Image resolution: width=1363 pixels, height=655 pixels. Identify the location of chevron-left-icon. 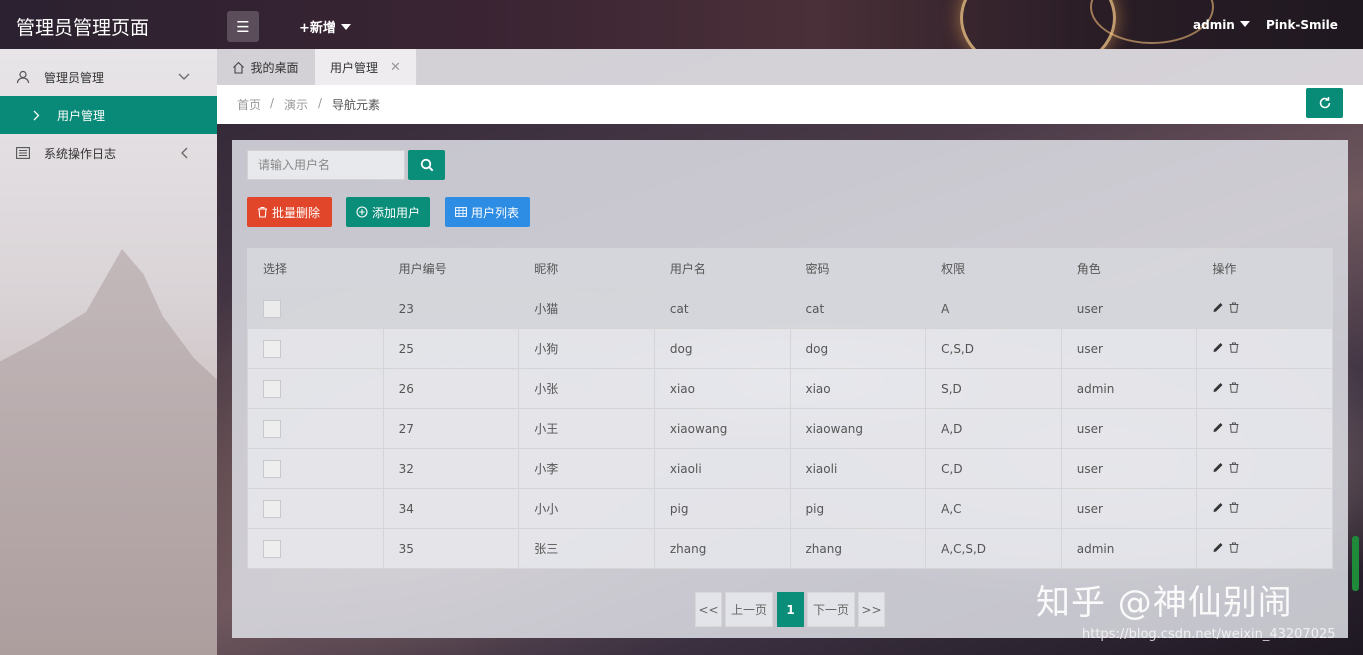
(184, 153).